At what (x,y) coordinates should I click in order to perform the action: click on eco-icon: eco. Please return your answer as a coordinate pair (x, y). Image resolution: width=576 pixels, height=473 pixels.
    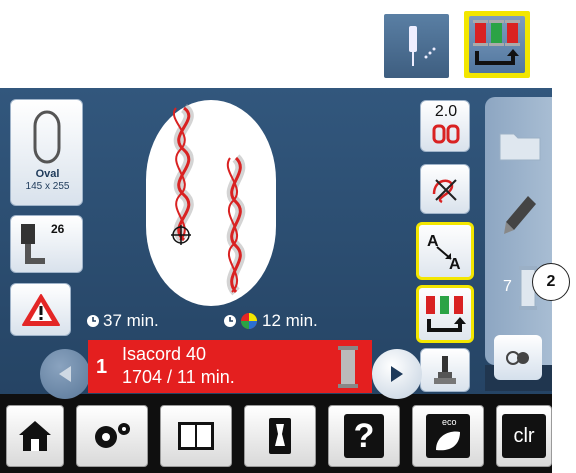
    Looking at the image, I should click on (448, 436).